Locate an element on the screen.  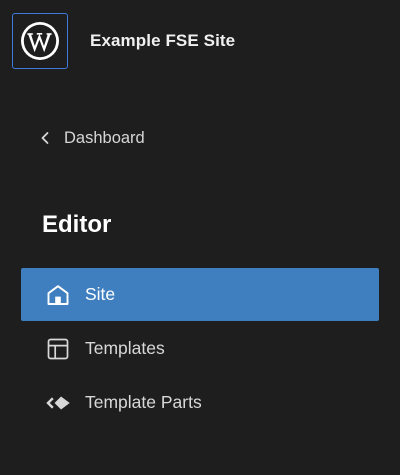
nav-item-label: Template Parts is located at coordinates (143, 402).